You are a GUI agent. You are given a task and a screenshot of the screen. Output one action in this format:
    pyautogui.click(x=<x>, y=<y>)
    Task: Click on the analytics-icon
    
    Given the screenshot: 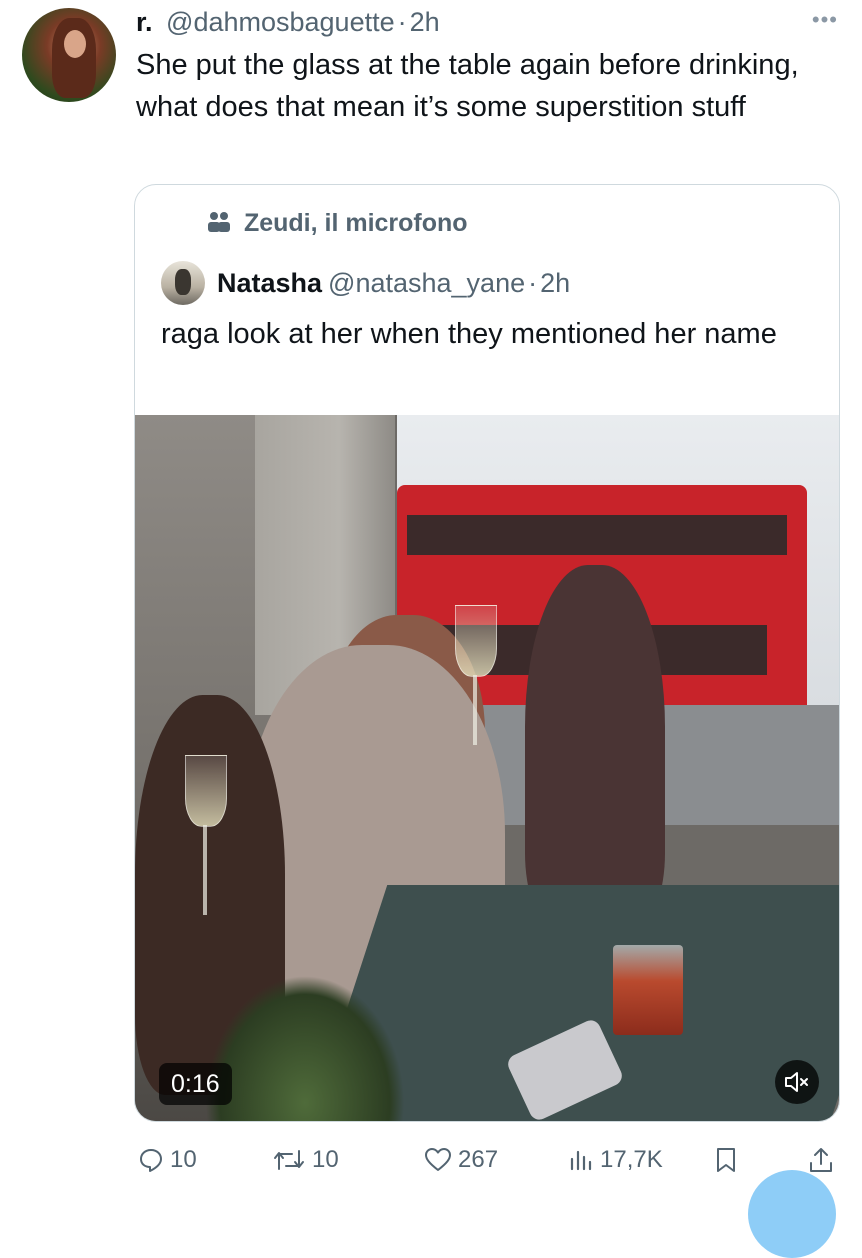 What is the action you would take?
    pyautogui.click(x=581, y=1160)
    